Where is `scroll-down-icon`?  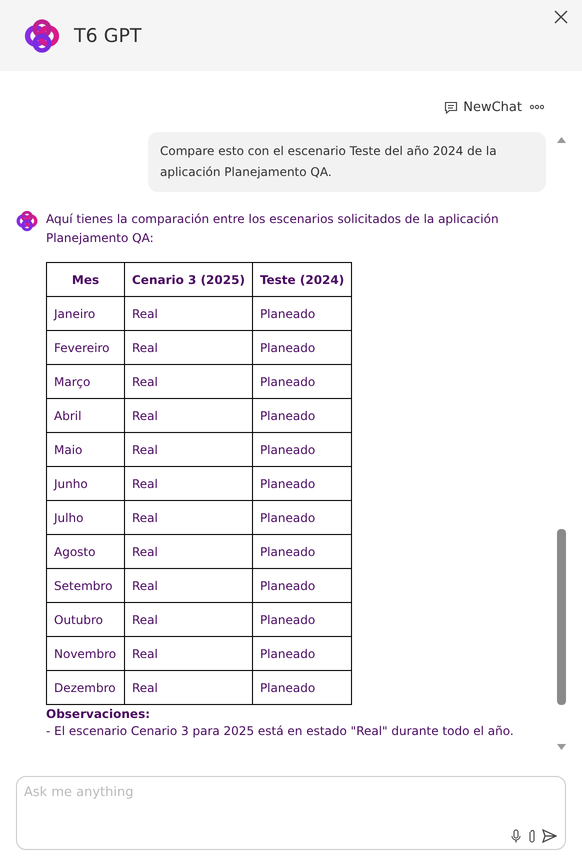
scroll-down-icon is located at coordinates (561, 747).